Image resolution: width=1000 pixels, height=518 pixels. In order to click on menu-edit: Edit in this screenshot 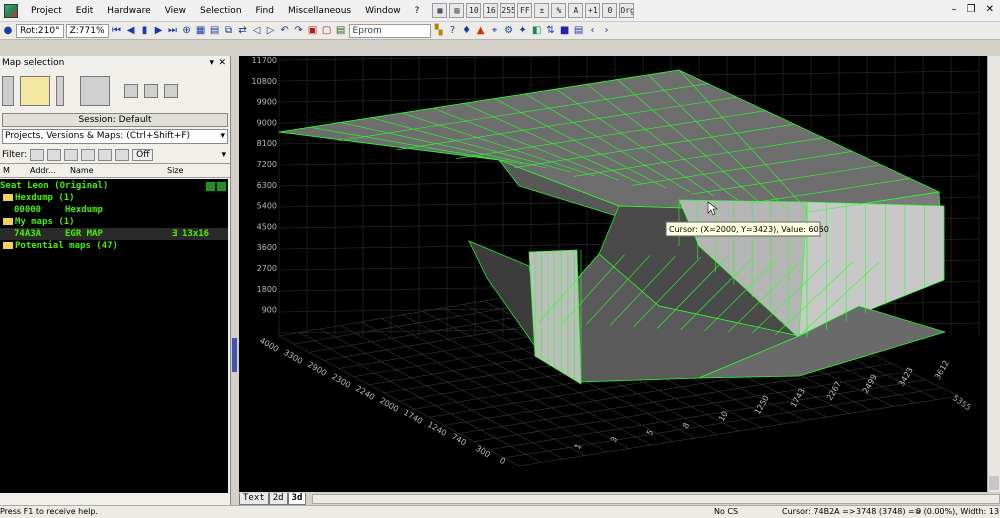, I will do `click(84, 11)`.